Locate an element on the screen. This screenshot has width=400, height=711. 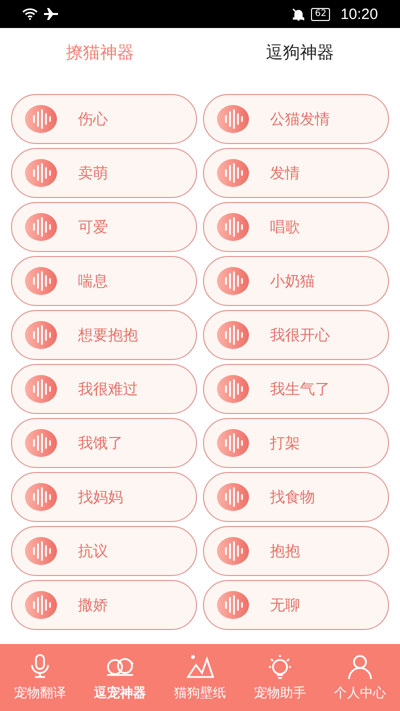
sound-button: 我生气了 is located at coordinates (296, 389).